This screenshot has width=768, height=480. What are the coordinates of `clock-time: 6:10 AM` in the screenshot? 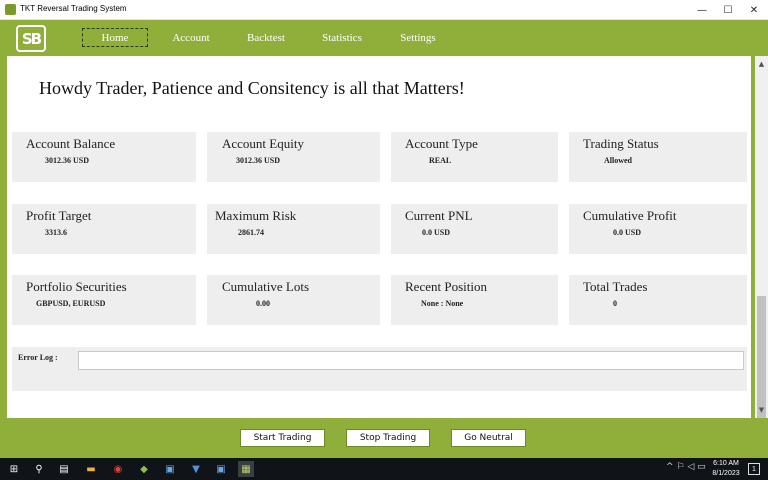 It's located at (726, 463).